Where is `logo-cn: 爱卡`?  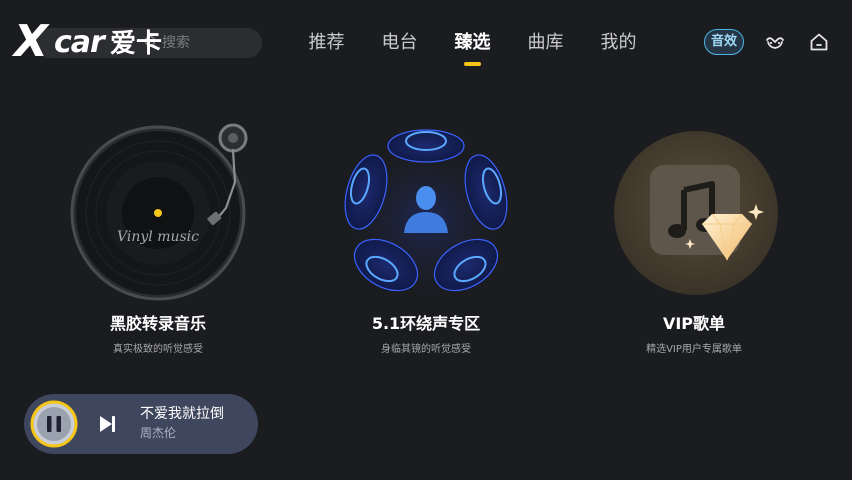 logo-cn: 爱卡 is located at coordinates (136, 44).